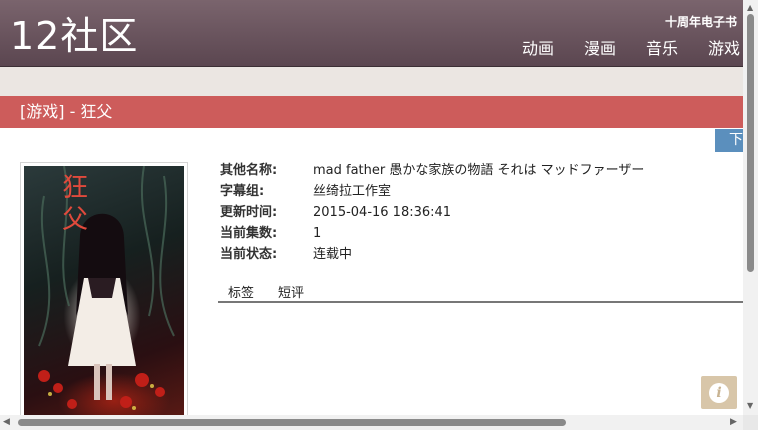  Describe the element at coordinates (66, 111) in the screenshot. I see `page-title: [游戏] - 狂父` at that location.